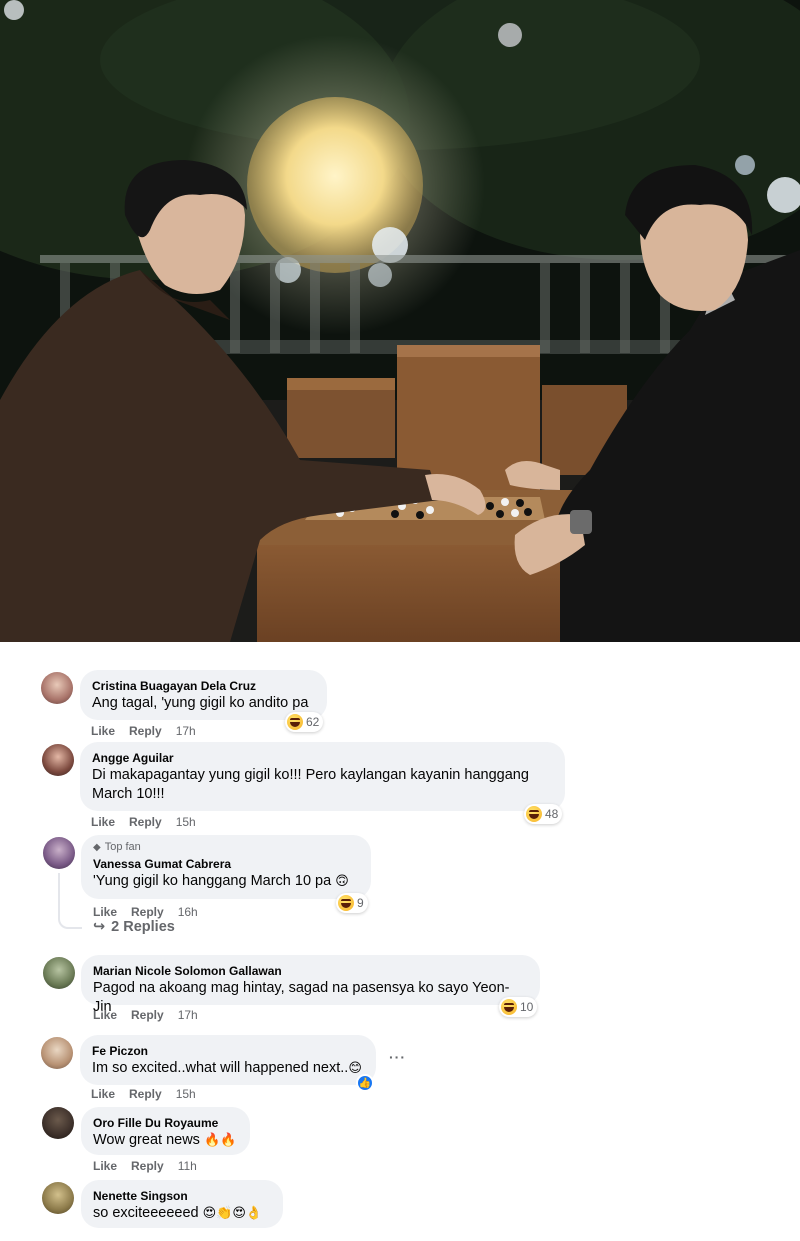 The width and height of the screenshot is (800, 1241). Describe the element at coordinates (232, 1213) in the screenshot. I see `emoji: 😍👏😍👌` at that location.